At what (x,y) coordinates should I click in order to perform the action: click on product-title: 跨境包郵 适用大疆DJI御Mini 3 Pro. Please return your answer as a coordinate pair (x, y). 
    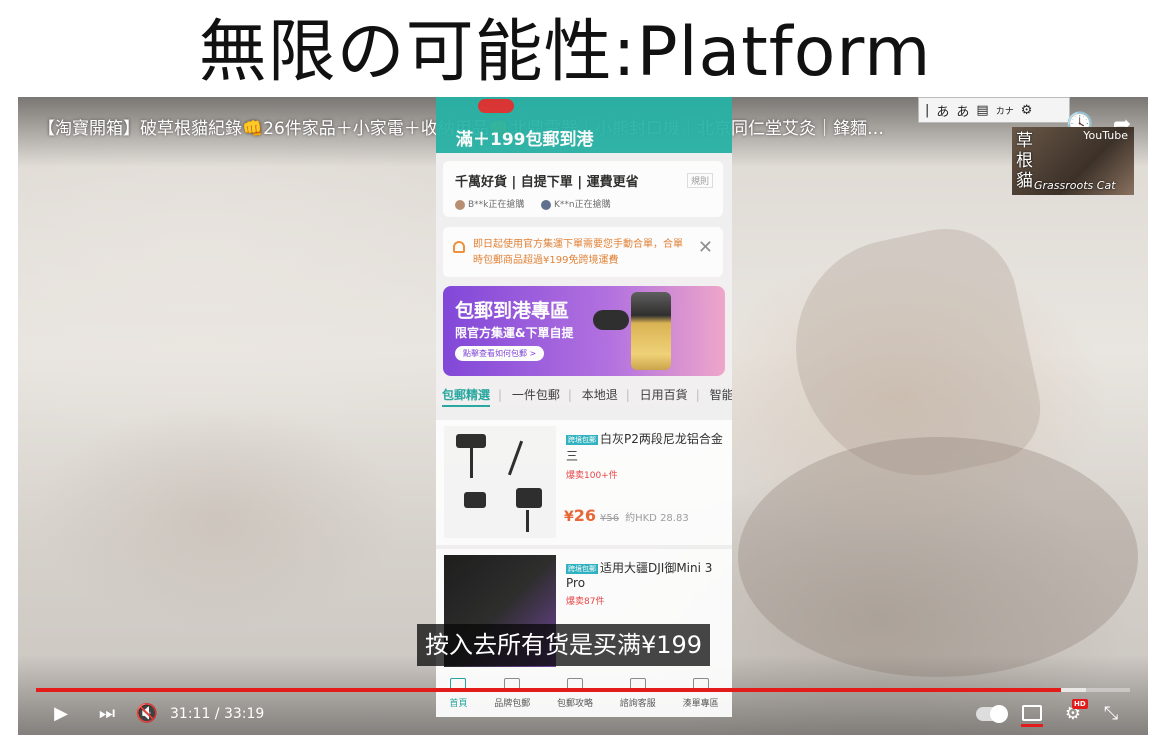
    Looking at the image, I should click on (646, 574).